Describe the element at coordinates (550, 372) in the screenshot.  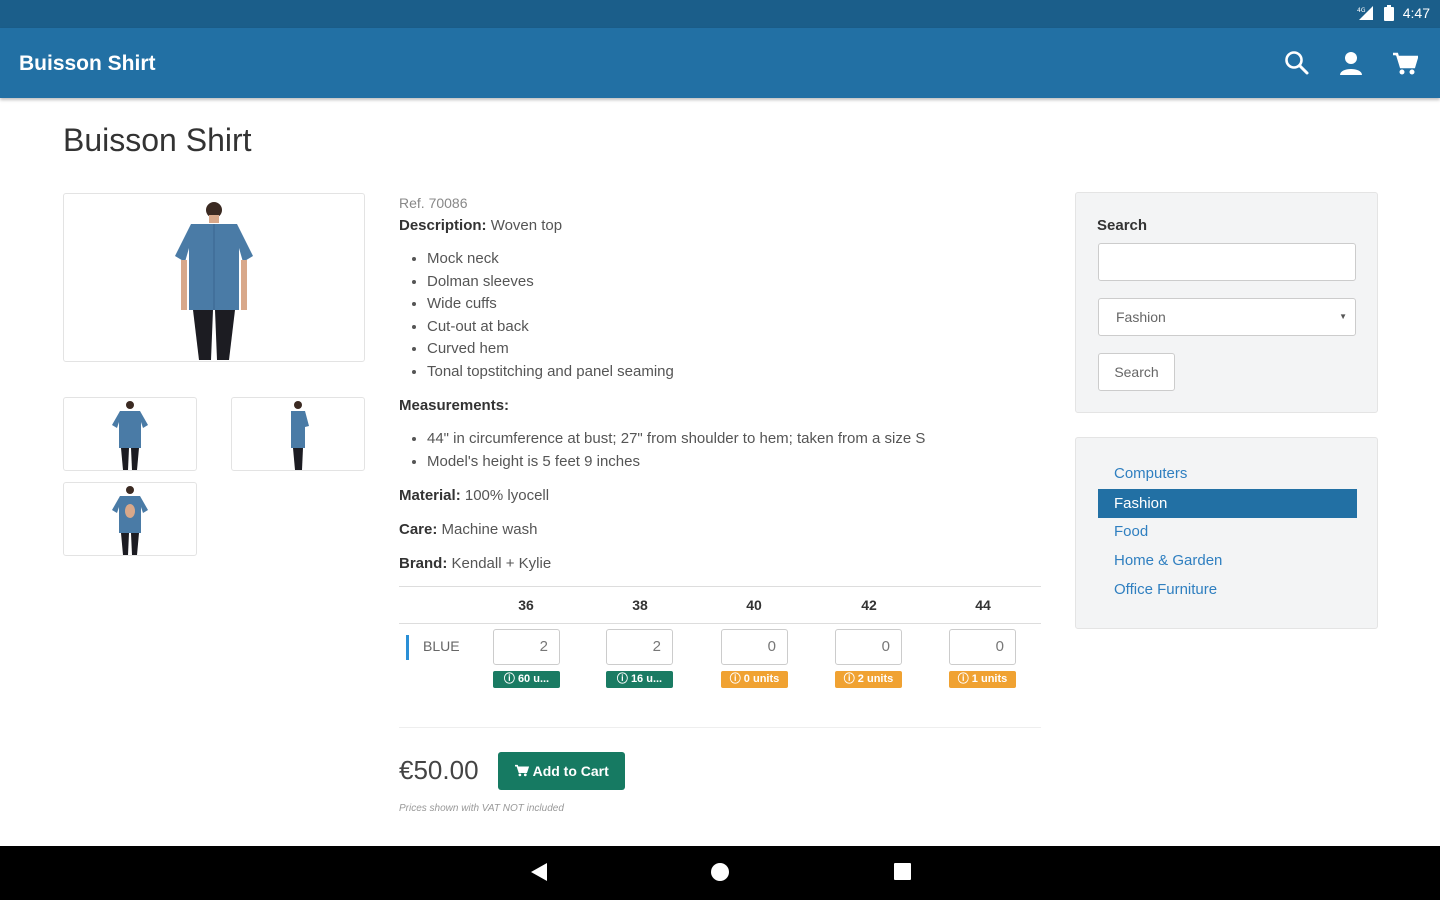
I see `feature-item: Tonal topstitching and panel seaming` at that location.